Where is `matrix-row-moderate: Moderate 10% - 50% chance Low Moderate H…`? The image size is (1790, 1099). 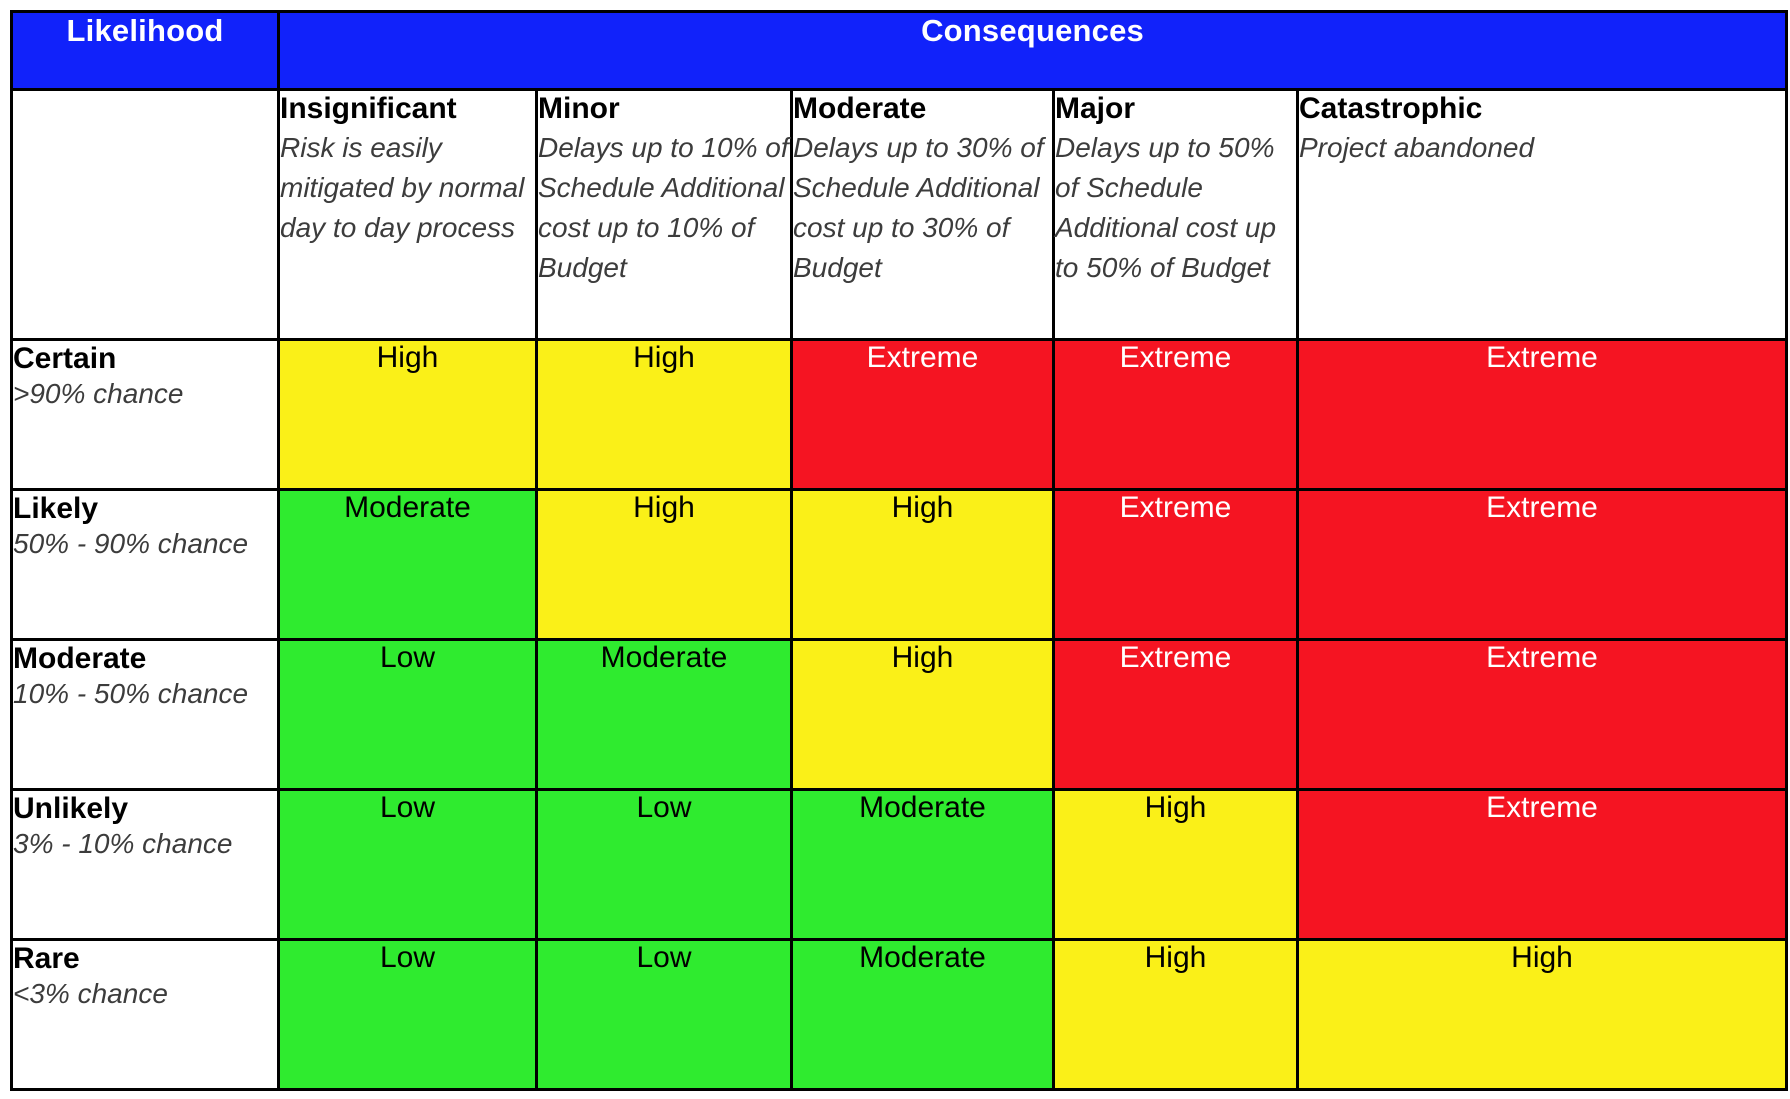
matrix-row-moderate: Moderate 10% - 50% chance Low Moderate H… is located at coordinates (899, 714).